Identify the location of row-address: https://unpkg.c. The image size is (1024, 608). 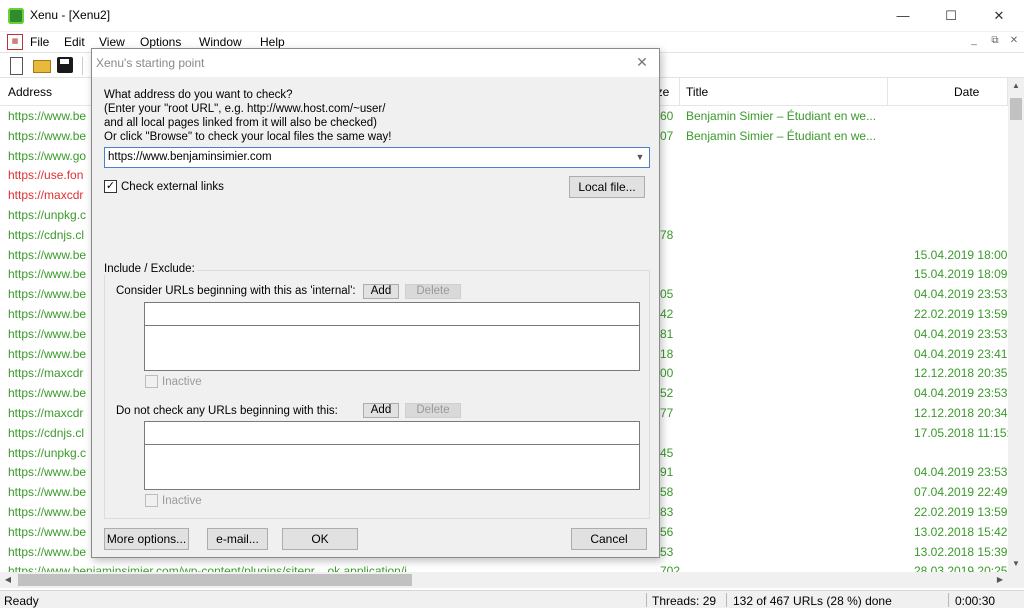
(47, 215).